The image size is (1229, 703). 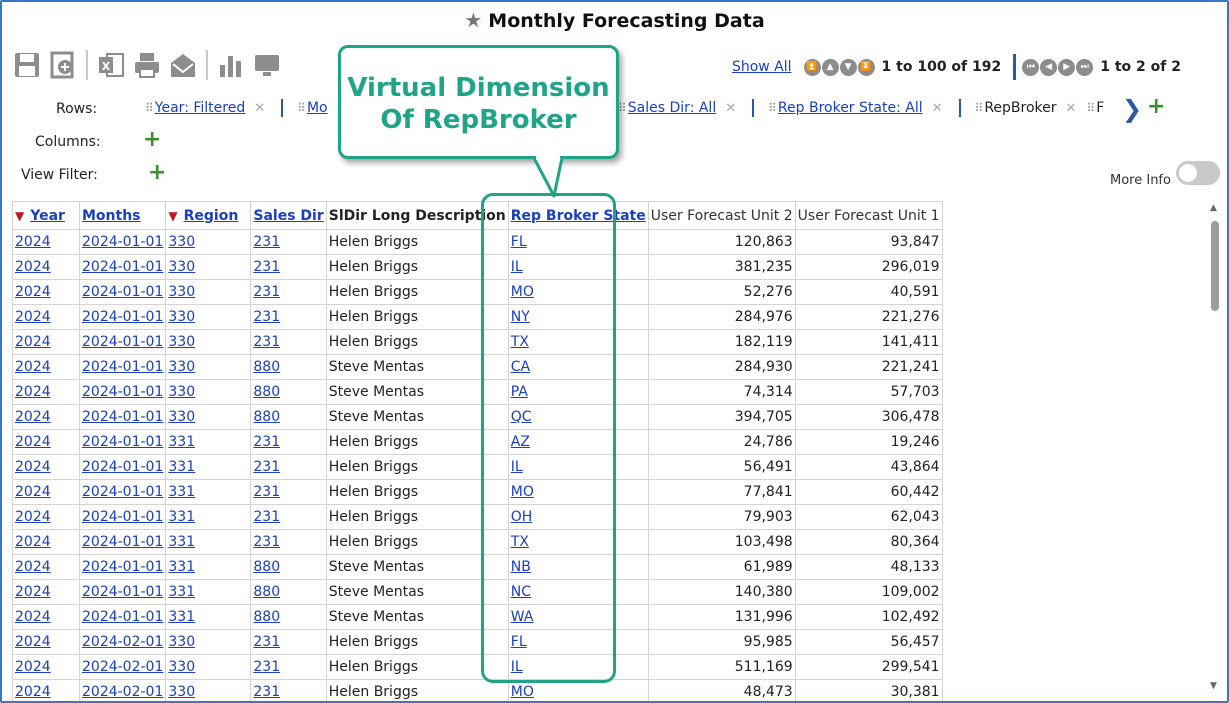 I want to click on row-chip-label: Sales Dir: All, so click(x=672, y=108).